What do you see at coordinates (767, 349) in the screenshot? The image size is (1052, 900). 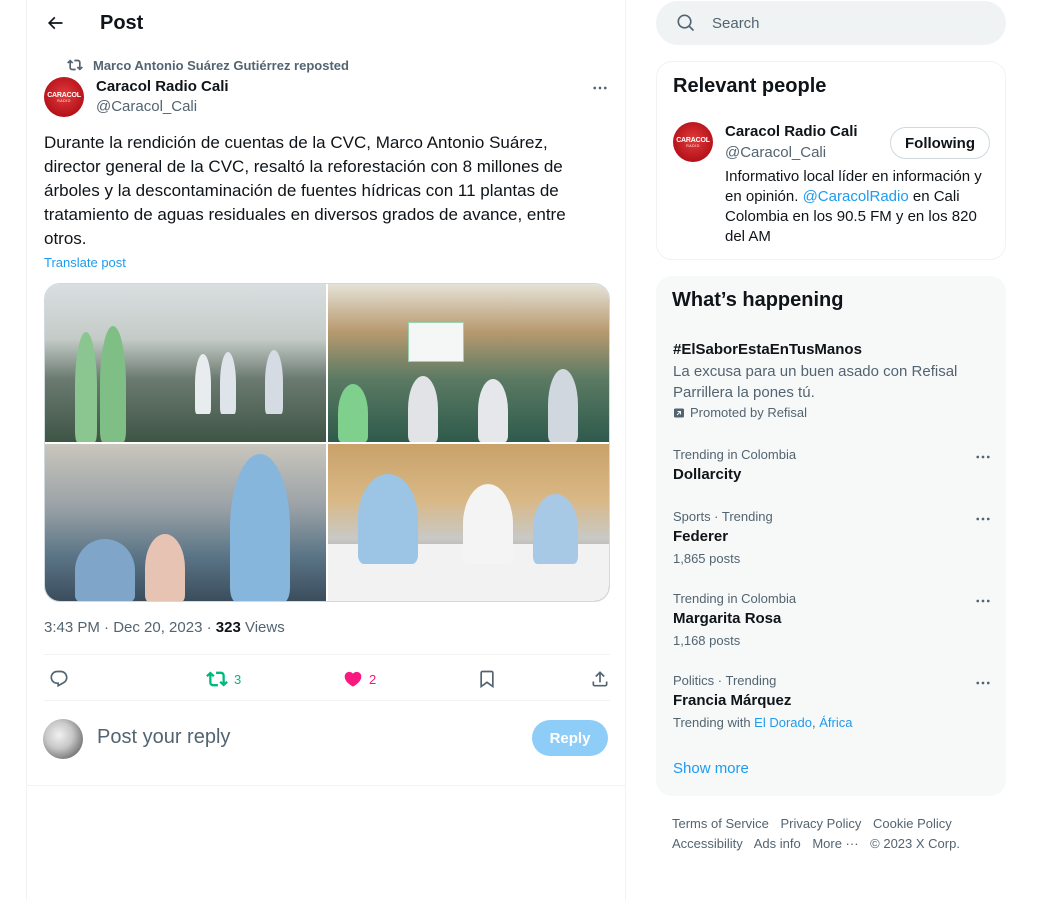 I see `promo-title: #ElSaborEstaEnTusManos` at bounding box center [767, 349].